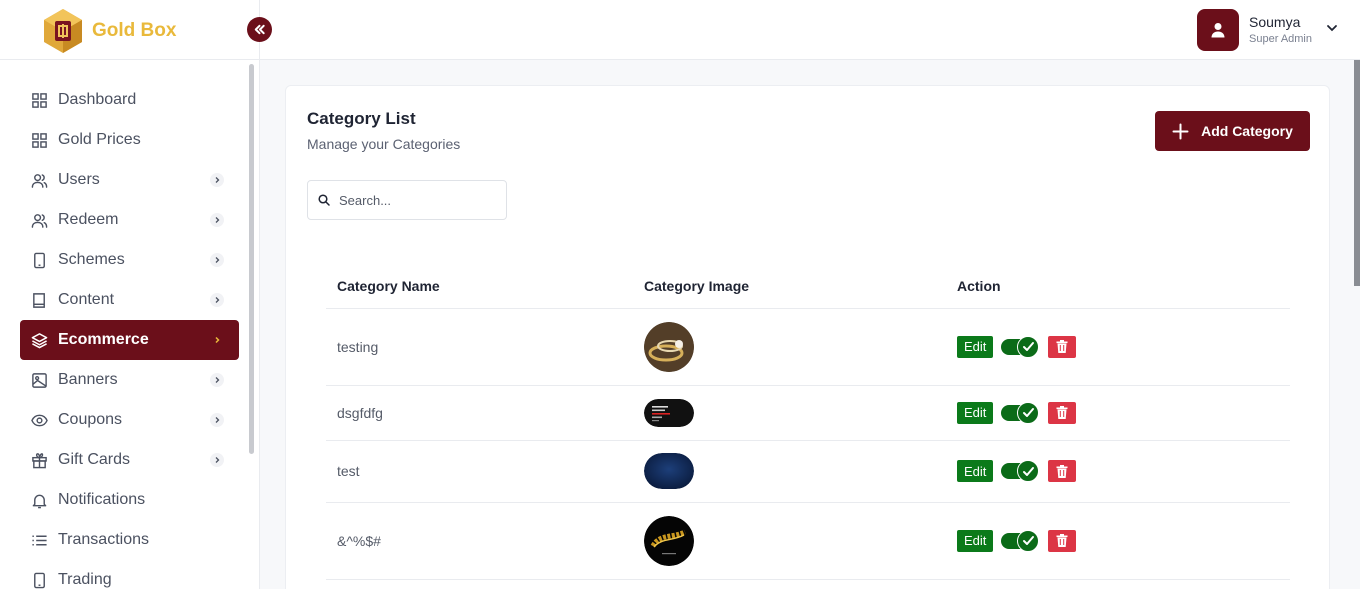 The width and height of the screenshot is (1360, 589). Describe the element at coordinates (39, 460) in the screenshot. I see `gift-icon` at that location.